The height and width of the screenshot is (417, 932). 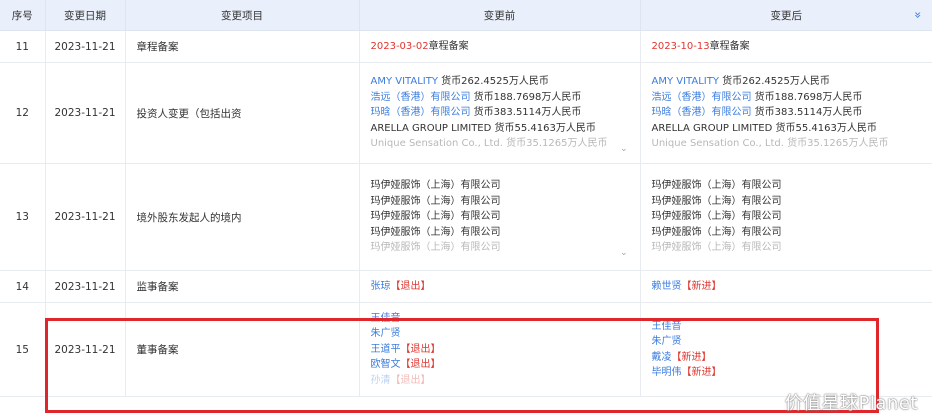 I want to click on row-index: 12, so click(x=23, y=113).